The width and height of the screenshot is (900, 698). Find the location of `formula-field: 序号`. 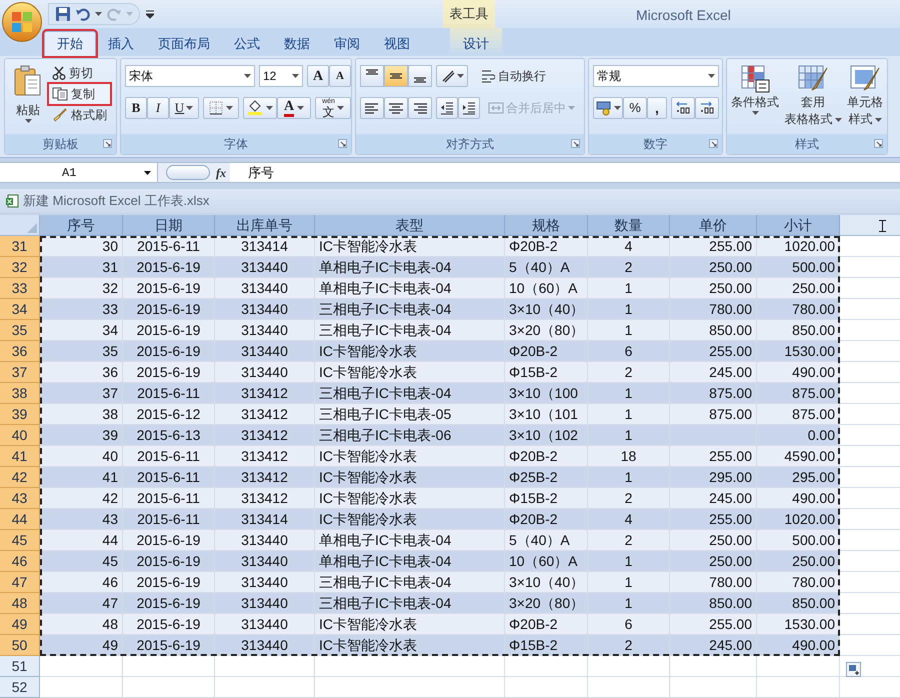

formula-field: 序号 is located at coordinates (261, 172).